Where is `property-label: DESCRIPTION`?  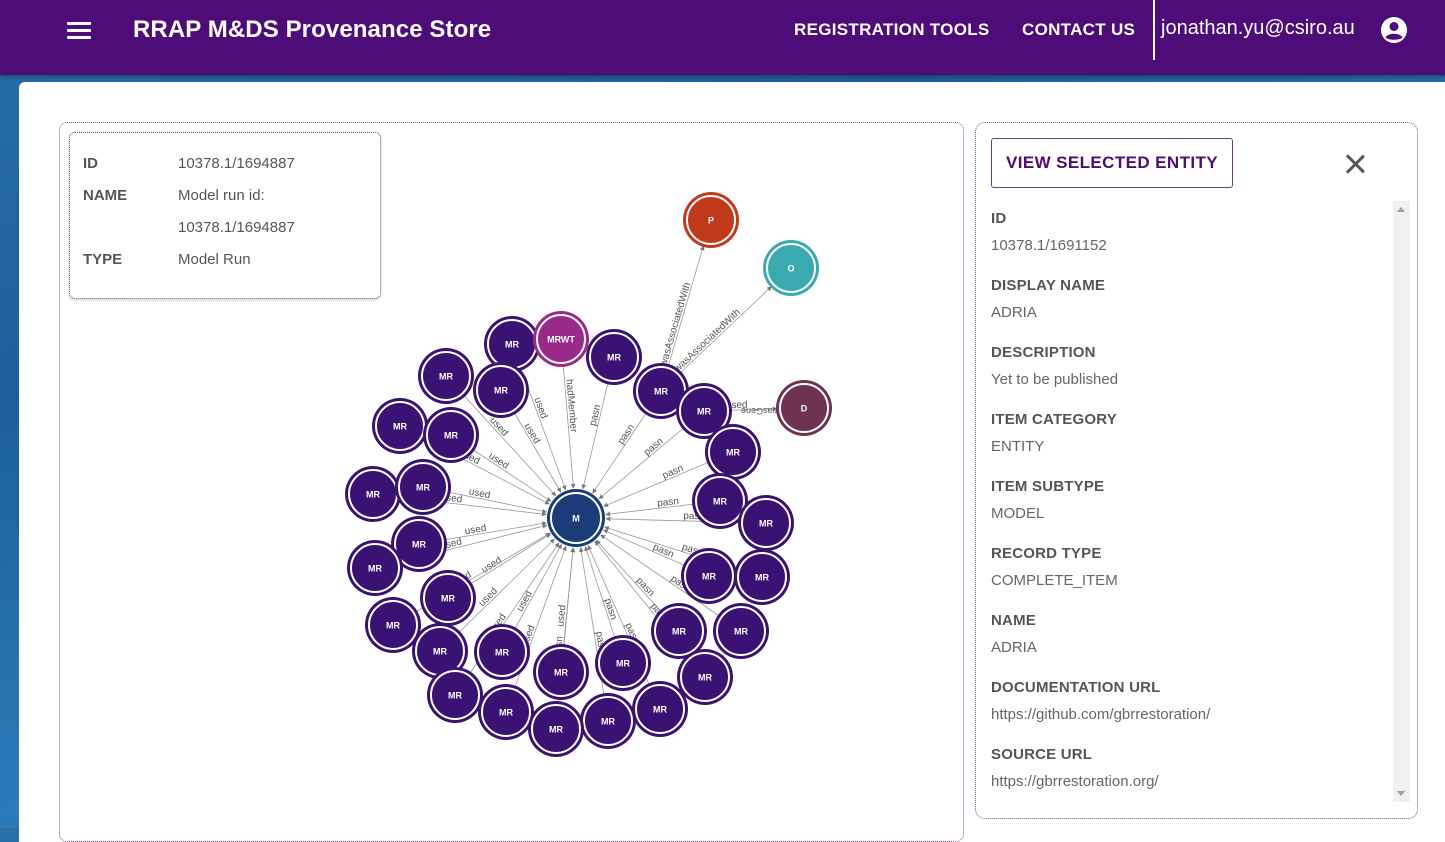
property-label: DESCRIPTION is located at coordinates (1043, 352).